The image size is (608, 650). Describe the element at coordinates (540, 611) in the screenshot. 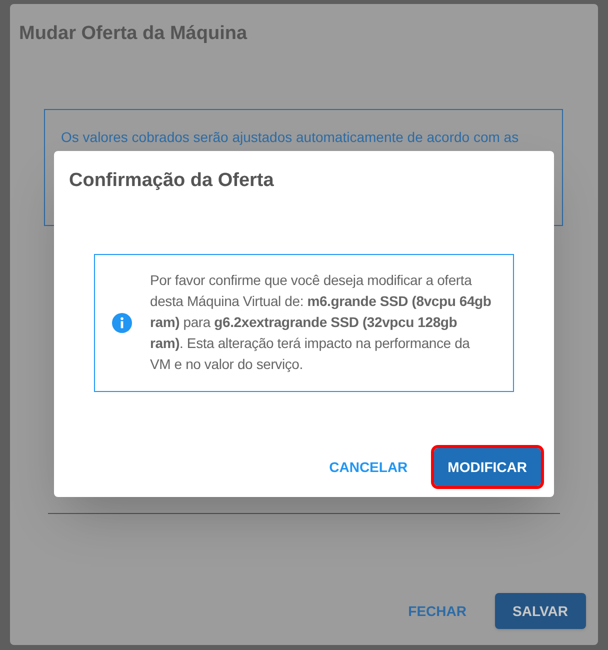

I see `primary-button: SALVAR` at that location.